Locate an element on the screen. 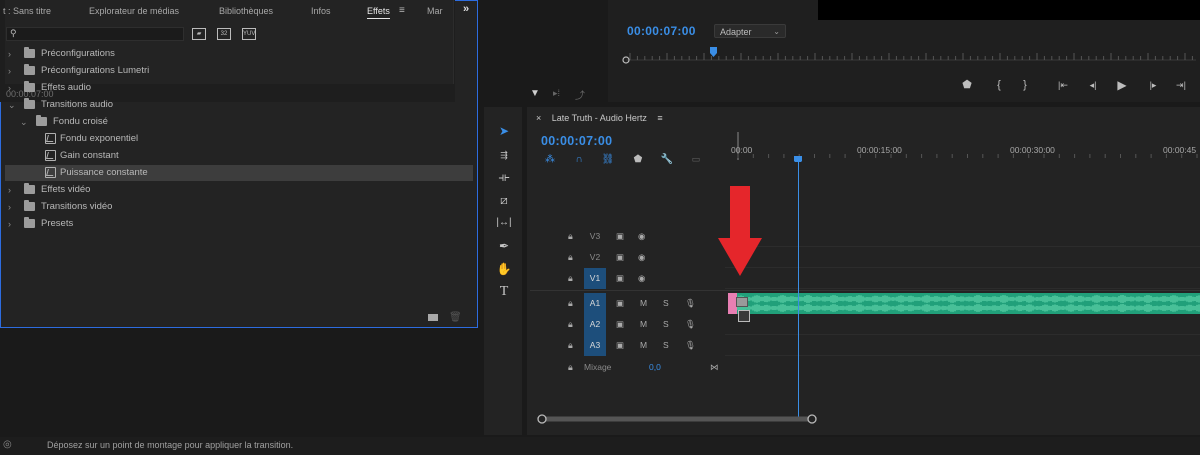  close-icon: × is located at coordinates (538, 118).